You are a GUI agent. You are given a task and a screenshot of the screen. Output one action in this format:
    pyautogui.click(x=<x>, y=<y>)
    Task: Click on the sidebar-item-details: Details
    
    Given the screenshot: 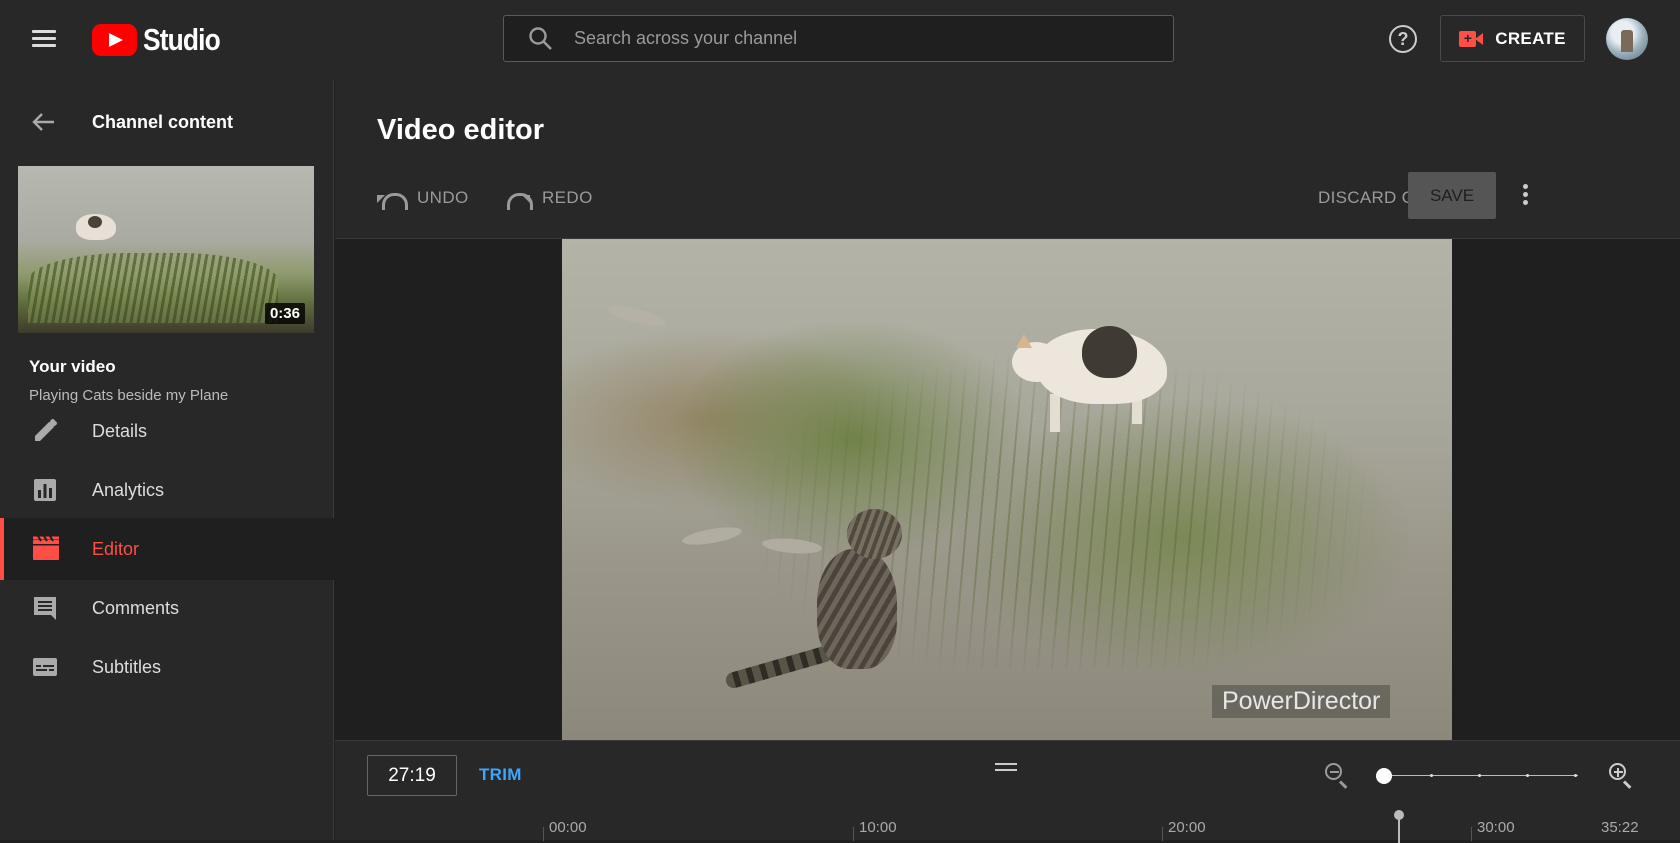 What is the action you would take?
    pyautogui.click(x=167, y=431)
    